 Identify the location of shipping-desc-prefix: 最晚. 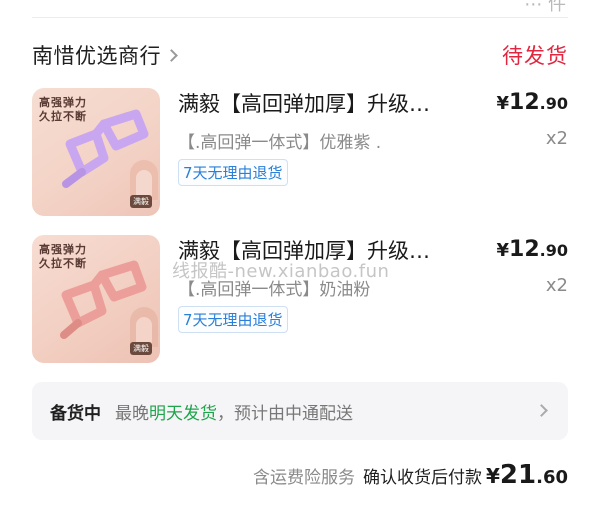
(132, 413).